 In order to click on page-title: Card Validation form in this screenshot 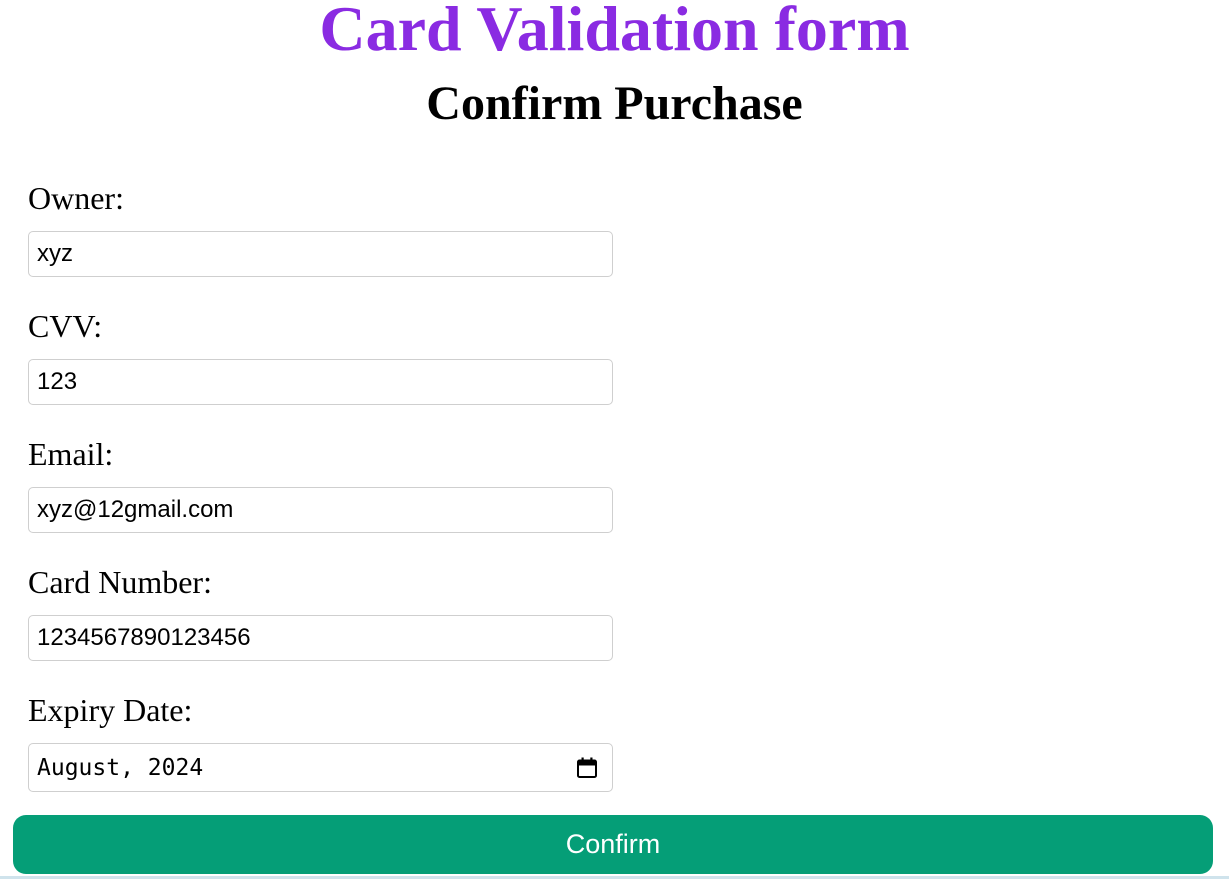, I will do `click(614, 32)`.